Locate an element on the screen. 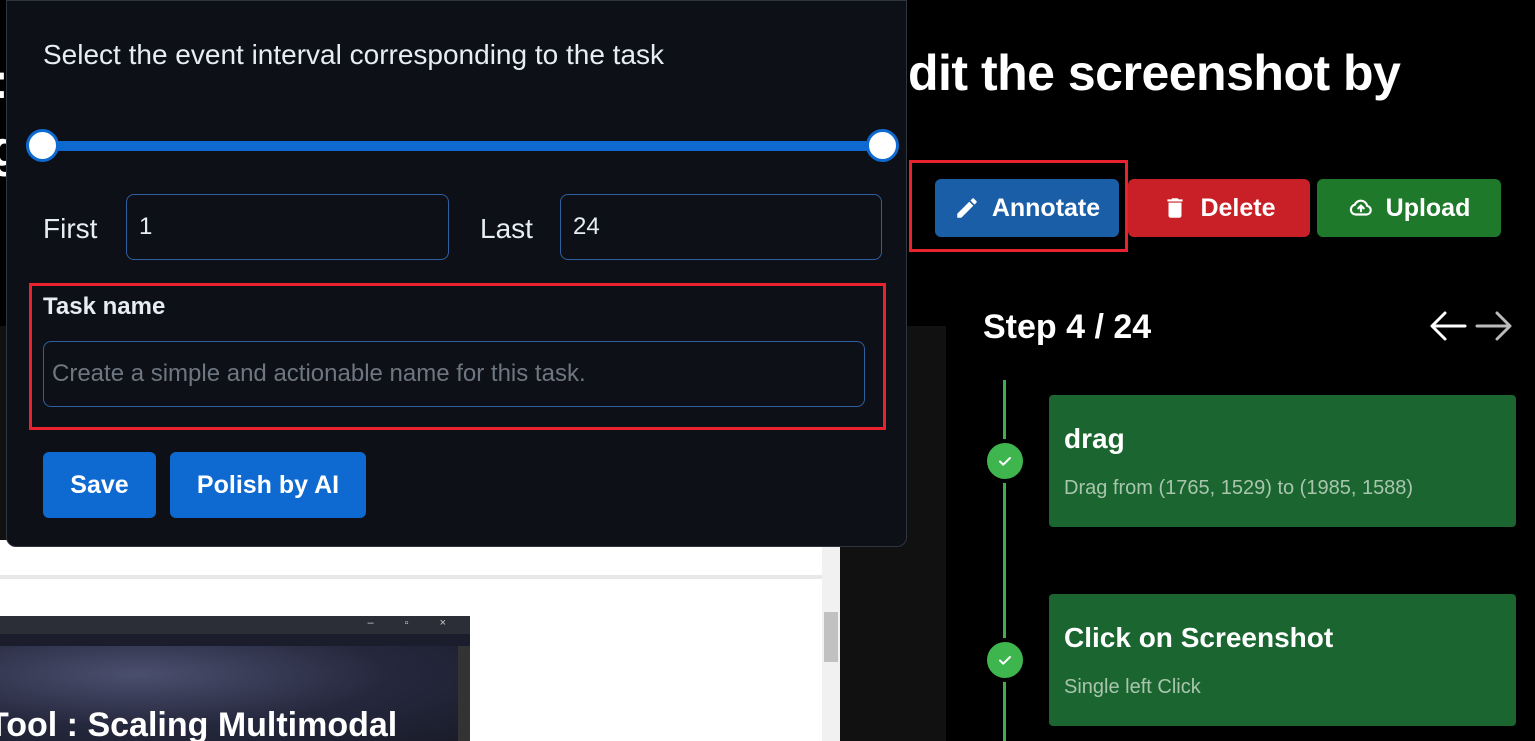 The image size is (1535, 741). slider-end-handle is located at coordinates (882, 145).